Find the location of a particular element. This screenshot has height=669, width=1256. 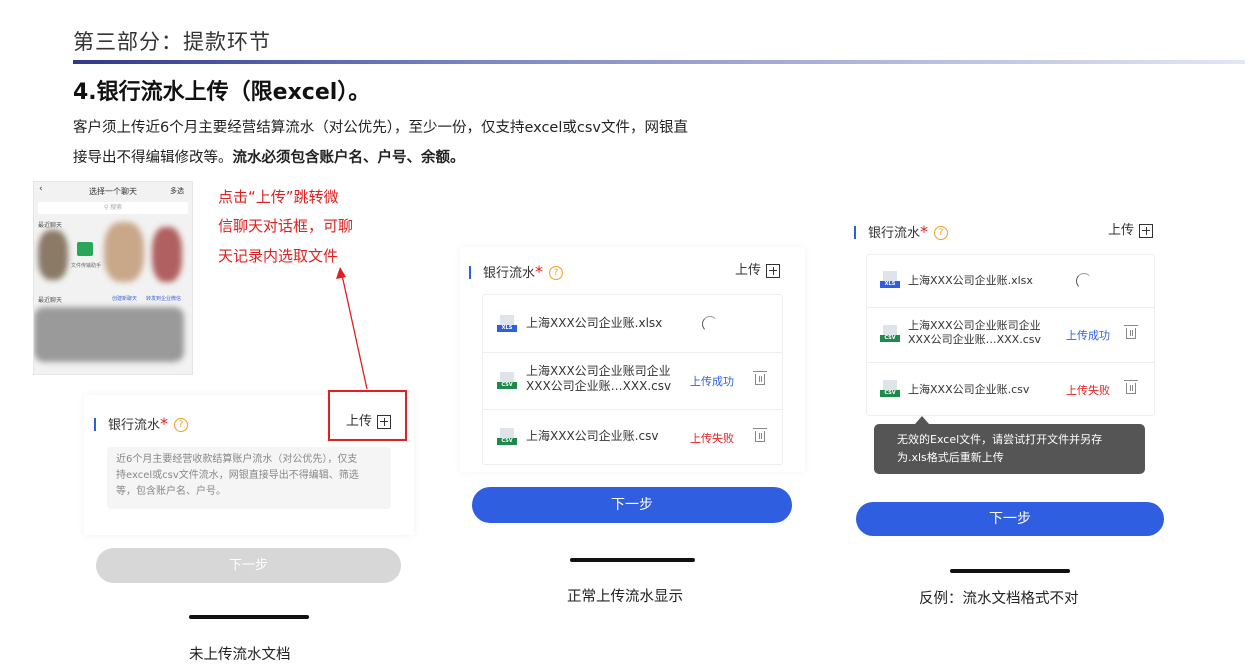

tooltip-arrow is located at coordinates (922, 420).